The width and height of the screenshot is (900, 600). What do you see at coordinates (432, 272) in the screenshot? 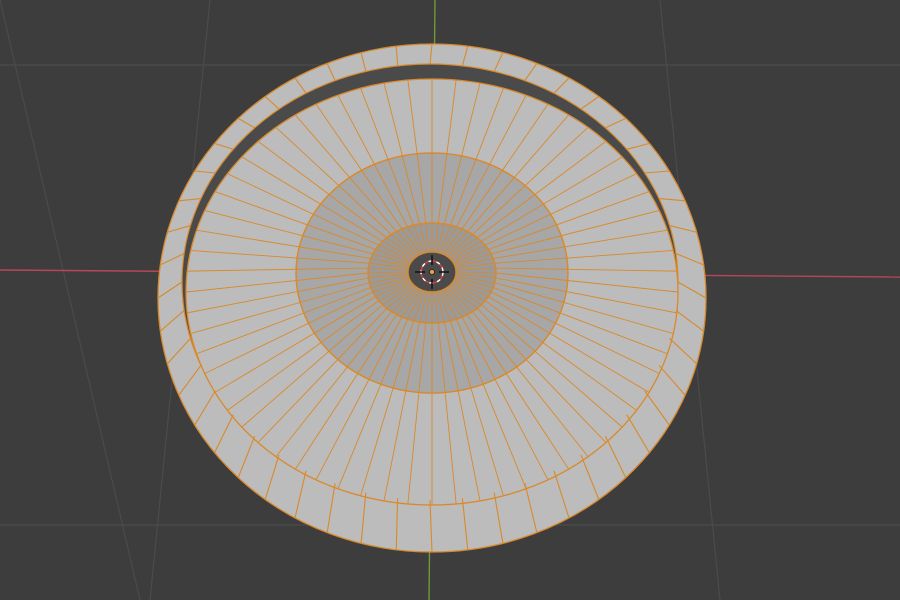
I see `origin-dot-icon` at bounding box center [432, 272].